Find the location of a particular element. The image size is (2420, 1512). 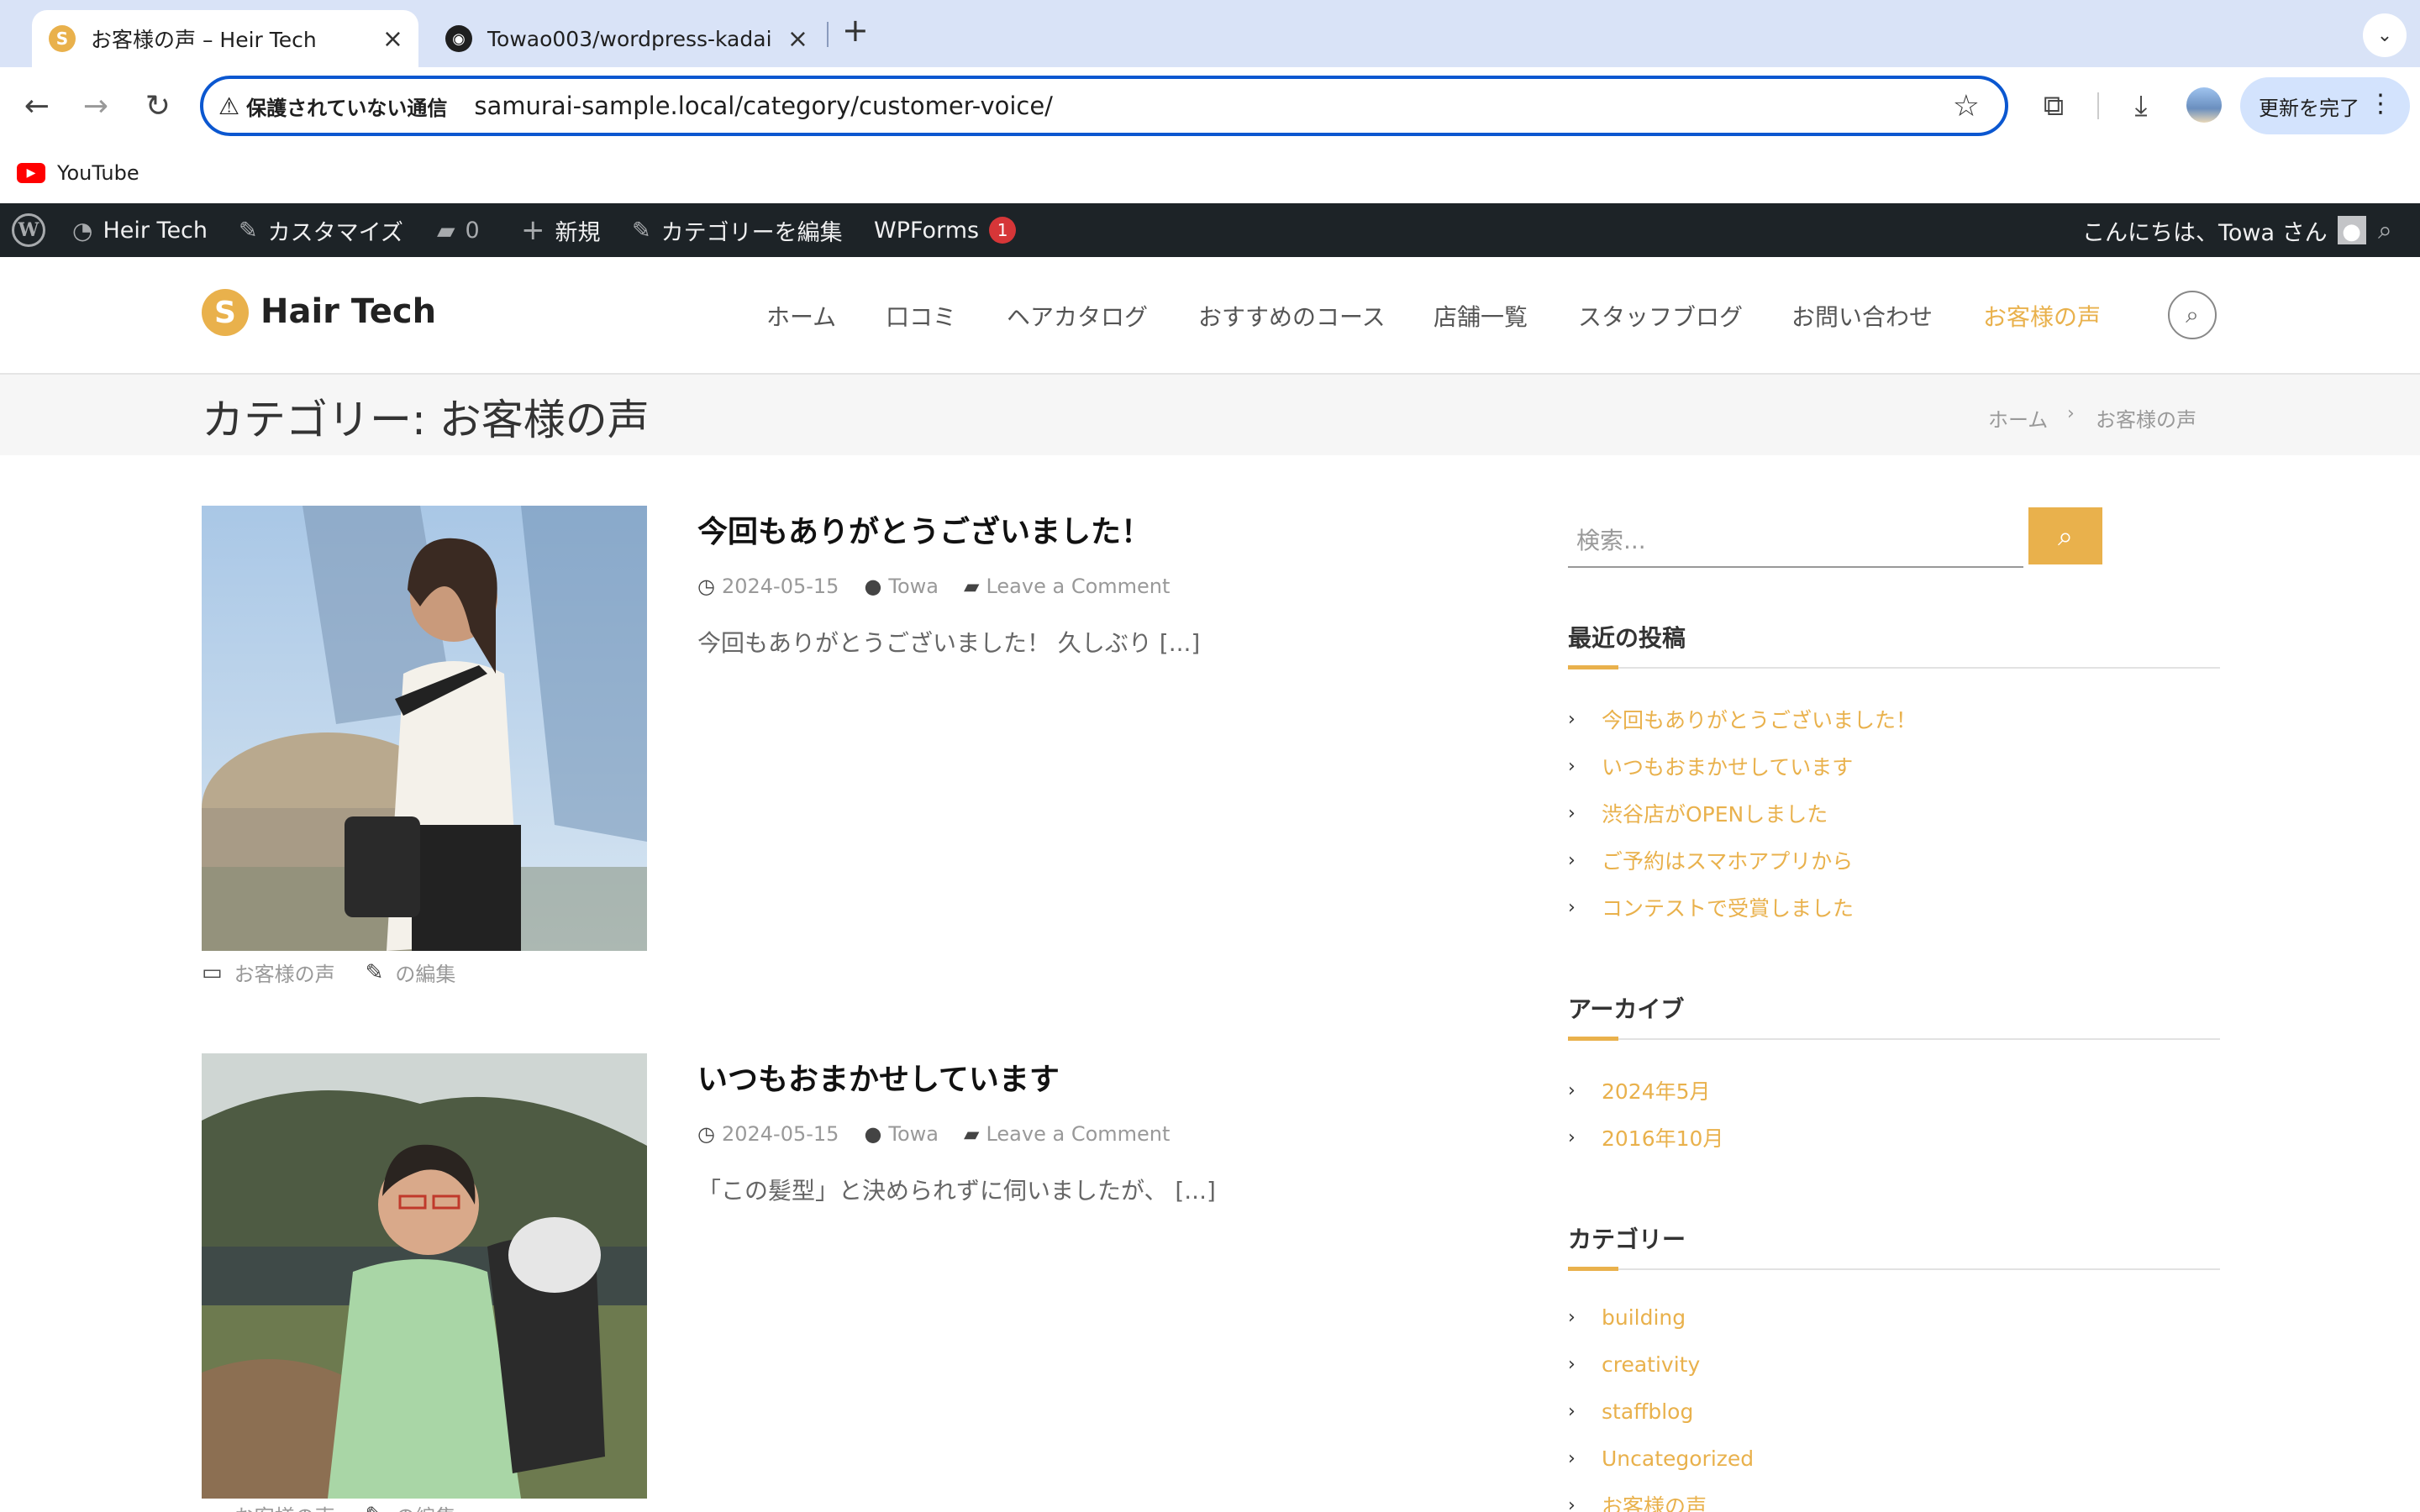

recent-post-link: › 今回もありがとうございました！ is located at coordinates (1742, 719).